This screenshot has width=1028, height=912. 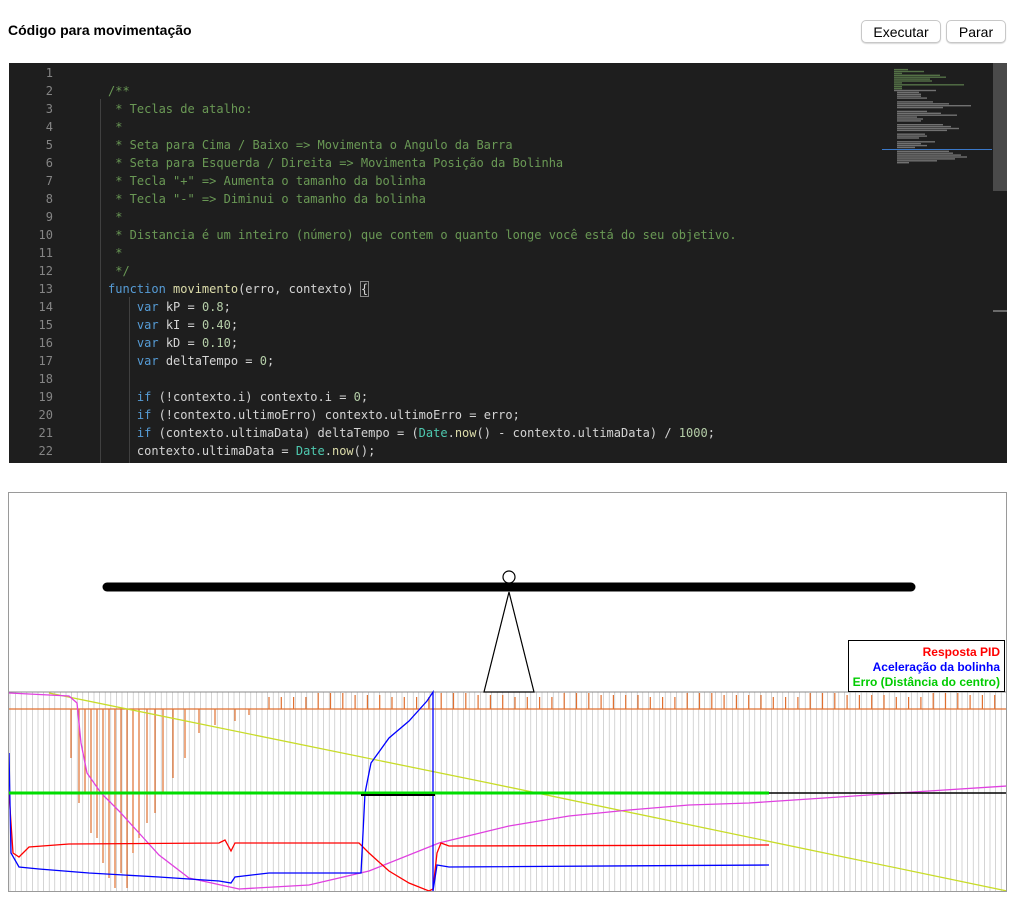 What do you see at coordinates (328, 451) in the screenshot?
I see `code-token: .` at bounding box center [328, 451].